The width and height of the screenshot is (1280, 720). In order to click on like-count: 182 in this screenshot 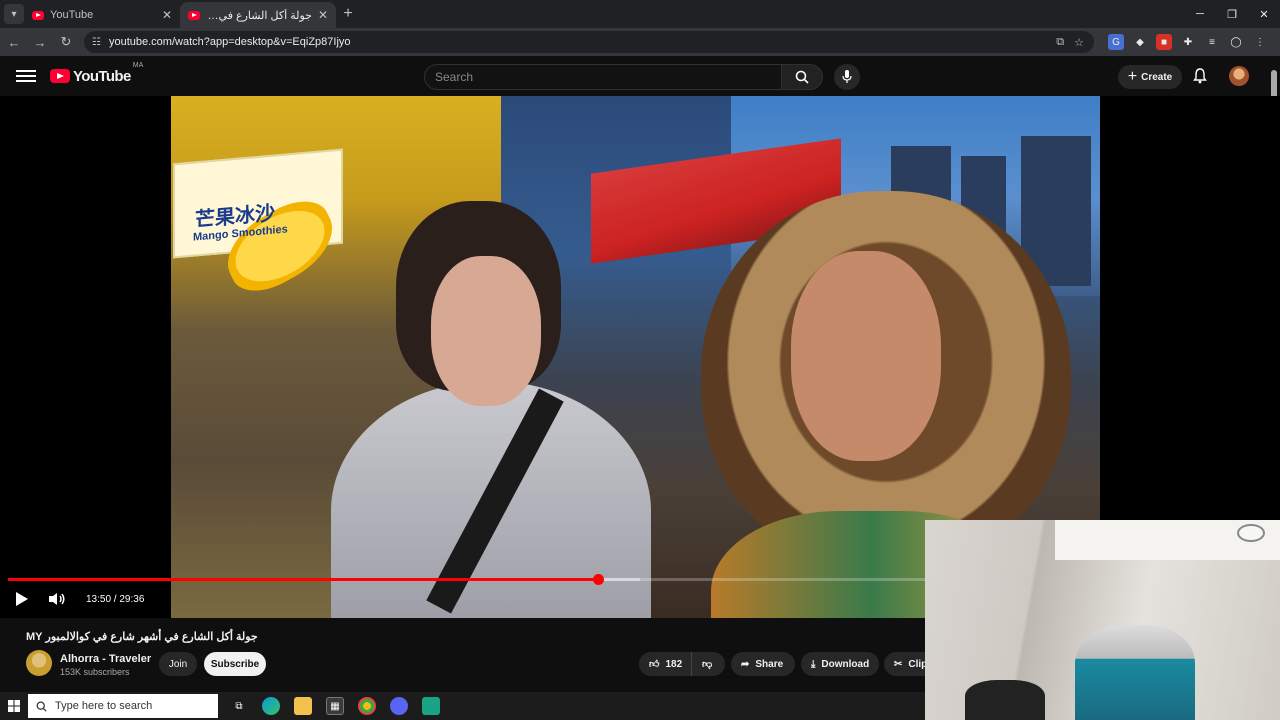, I will do `click(674, 664)`.